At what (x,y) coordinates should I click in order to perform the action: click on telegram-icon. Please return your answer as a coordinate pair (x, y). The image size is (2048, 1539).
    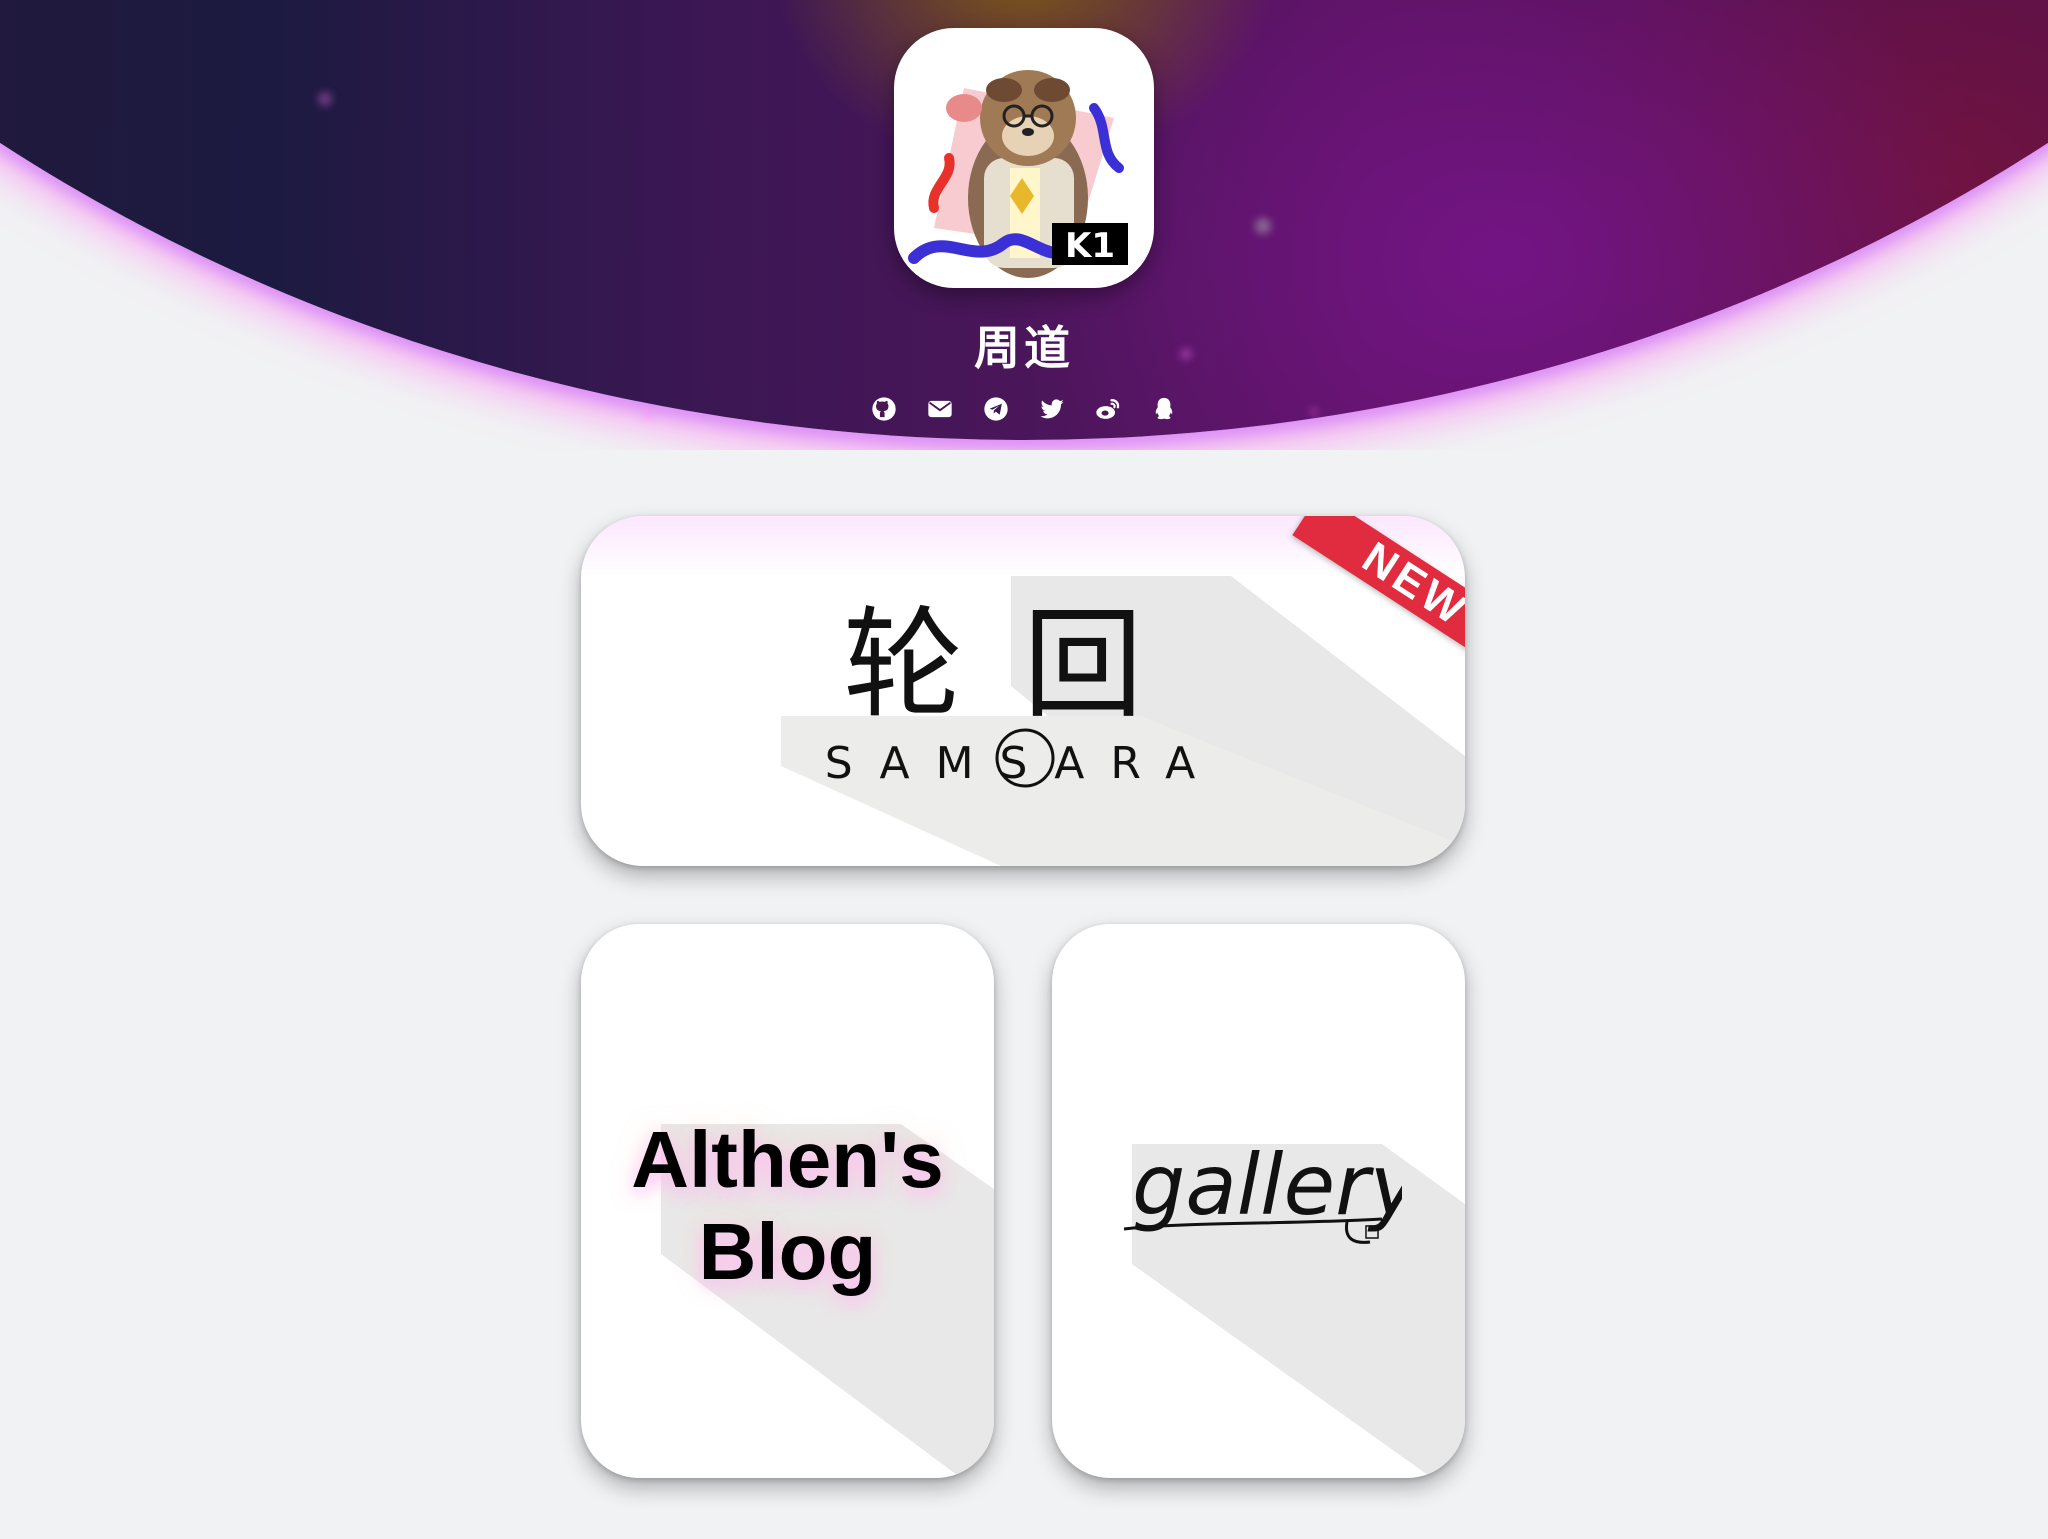
    Looking at the image, I should click on (996, 409).